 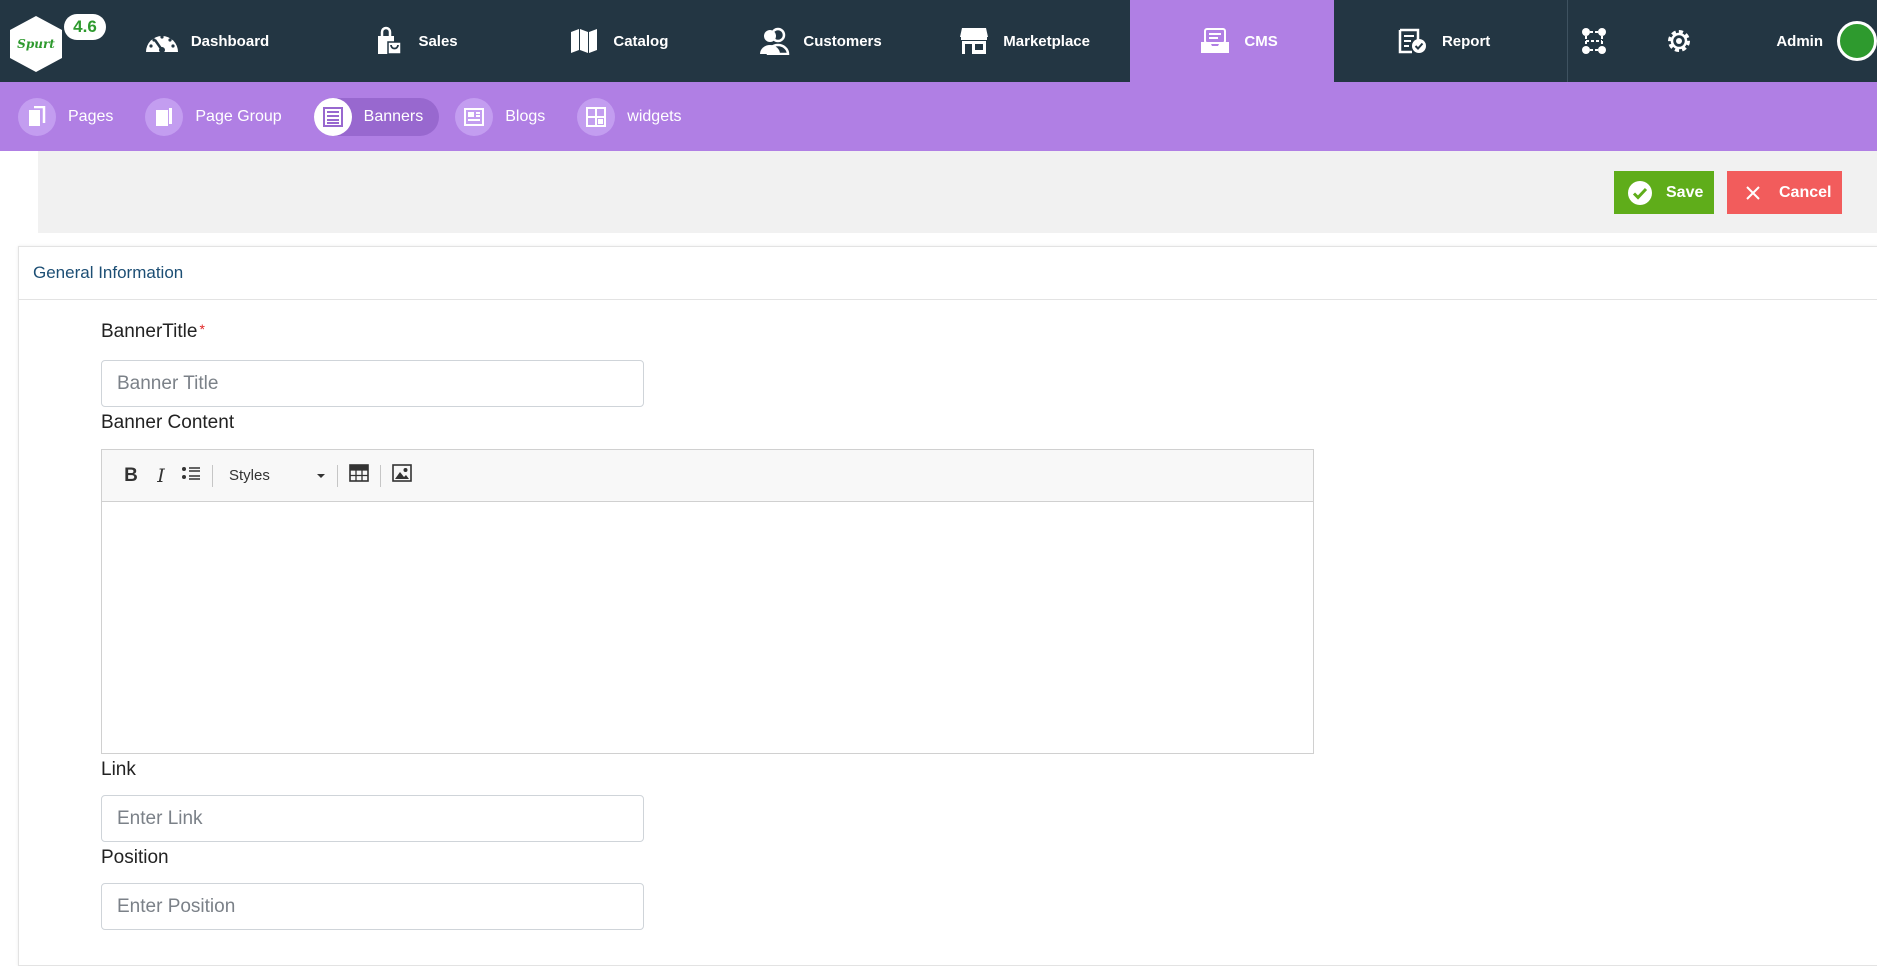 I want to click on banner-title-label: BannerTitle *, so click(x=153, y=331).